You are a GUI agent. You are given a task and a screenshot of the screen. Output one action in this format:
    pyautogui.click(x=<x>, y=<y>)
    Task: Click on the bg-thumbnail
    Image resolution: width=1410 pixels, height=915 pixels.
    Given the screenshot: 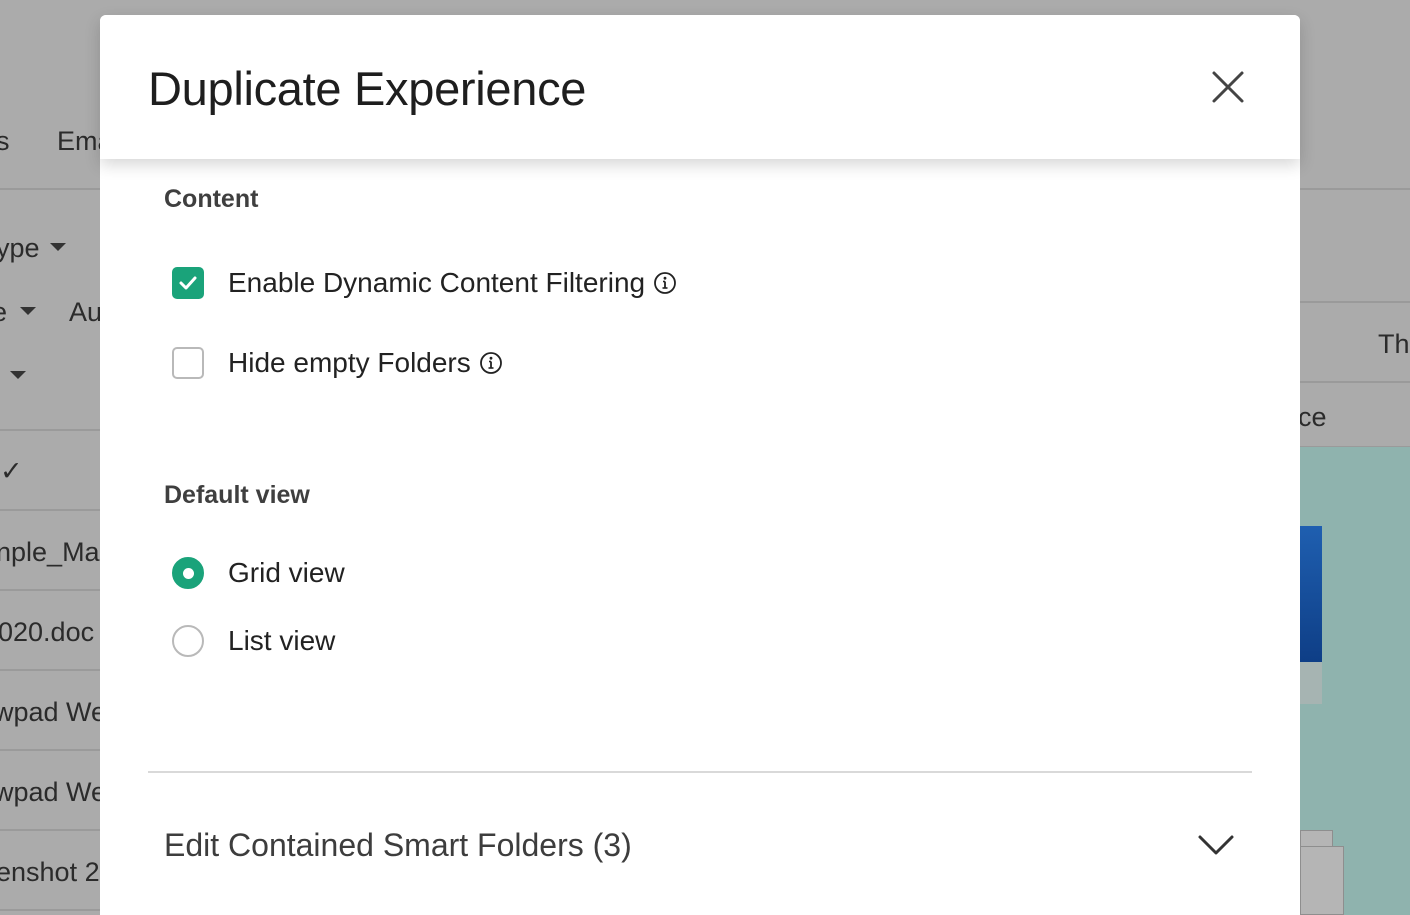 What is the action you would take?
    pyautogui.click(x=1311, y=594)
    